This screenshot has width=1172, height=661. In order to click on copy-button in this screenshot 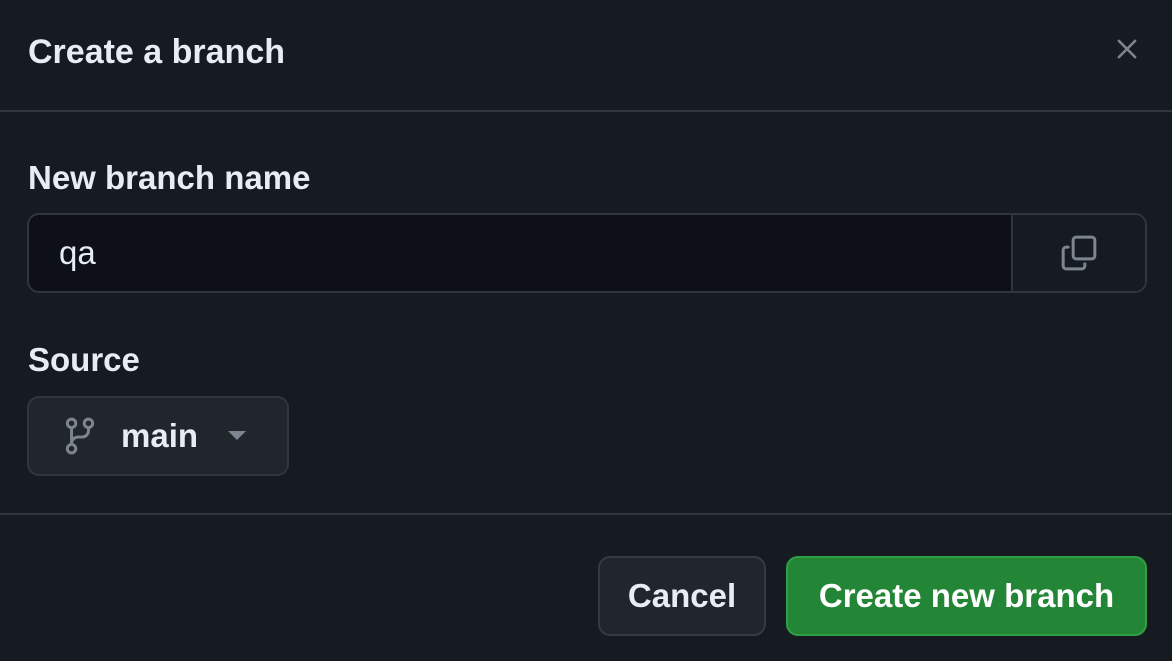, I will do `click(1078, 253)`.